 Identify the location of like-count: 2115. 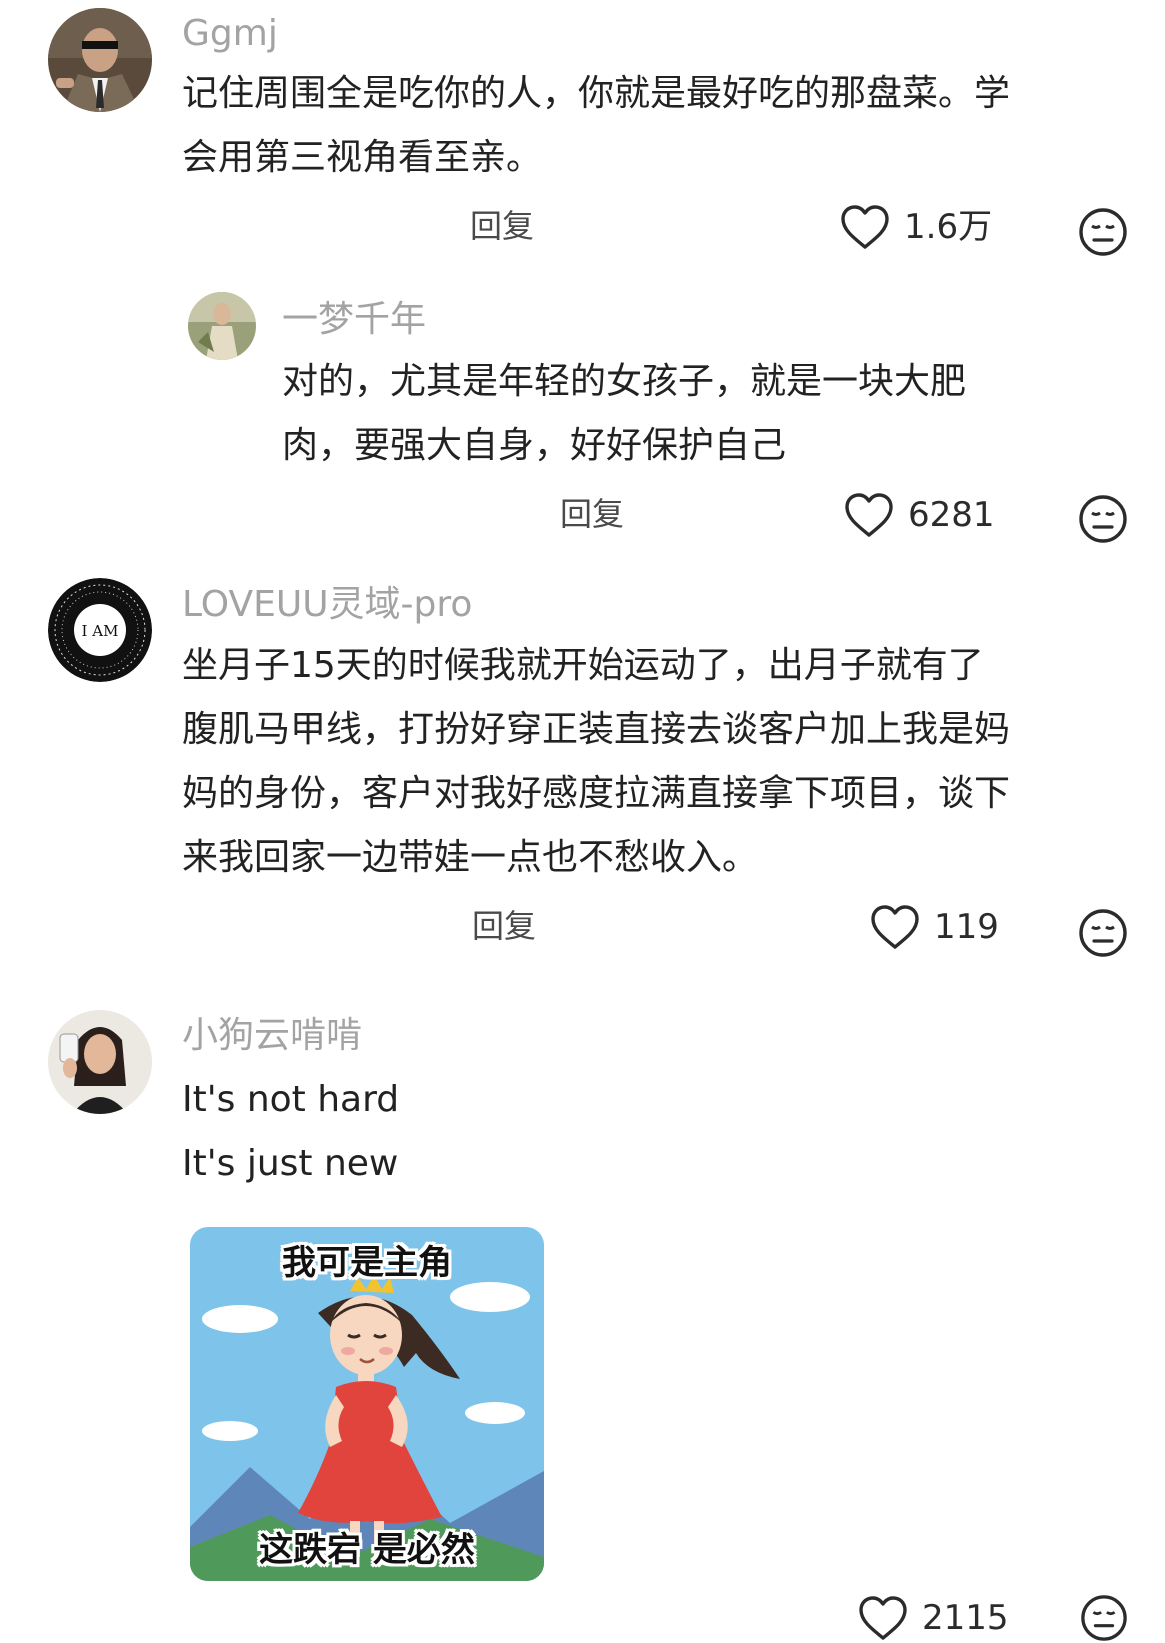
(965, 1618).